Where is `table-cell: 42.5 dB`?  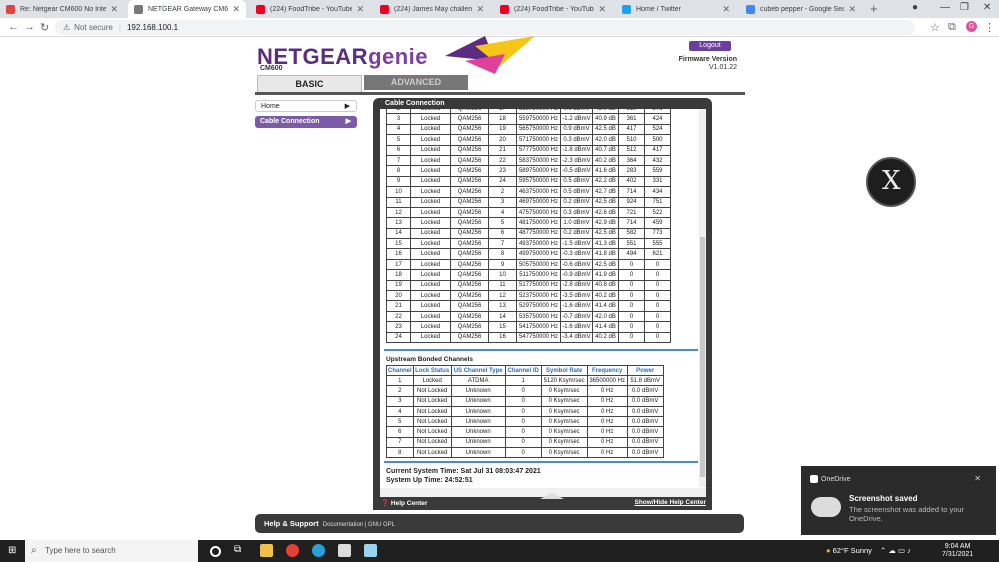
table-cell: 42.5 dB is located at coordinates (605, 233).